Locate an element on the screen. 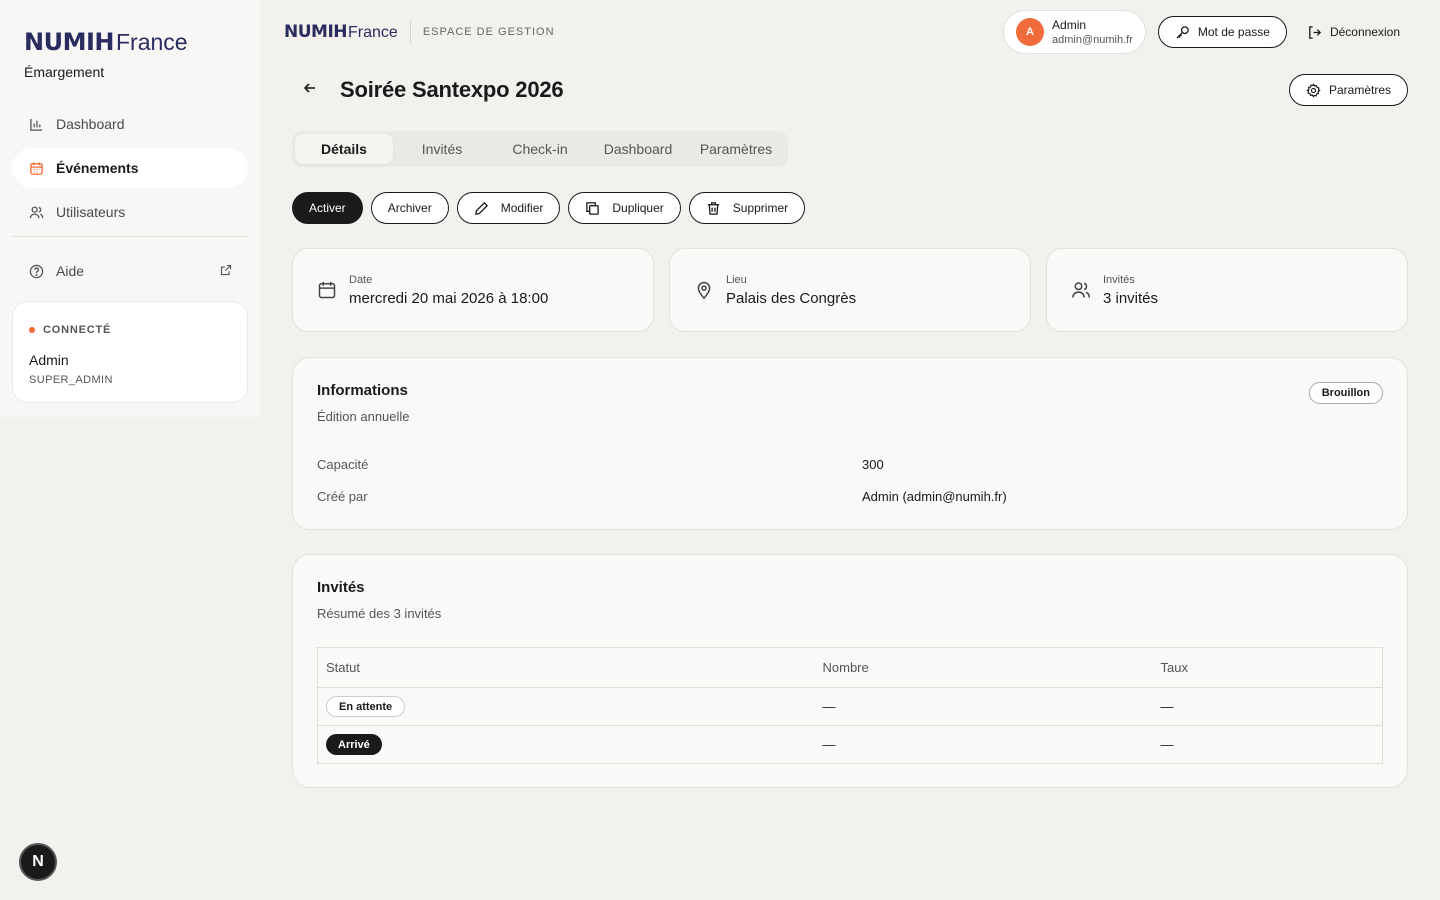 The width and height of the screenshot is (1440, 900). tab-checkin: Check-in is located at coordinates (540, 149).